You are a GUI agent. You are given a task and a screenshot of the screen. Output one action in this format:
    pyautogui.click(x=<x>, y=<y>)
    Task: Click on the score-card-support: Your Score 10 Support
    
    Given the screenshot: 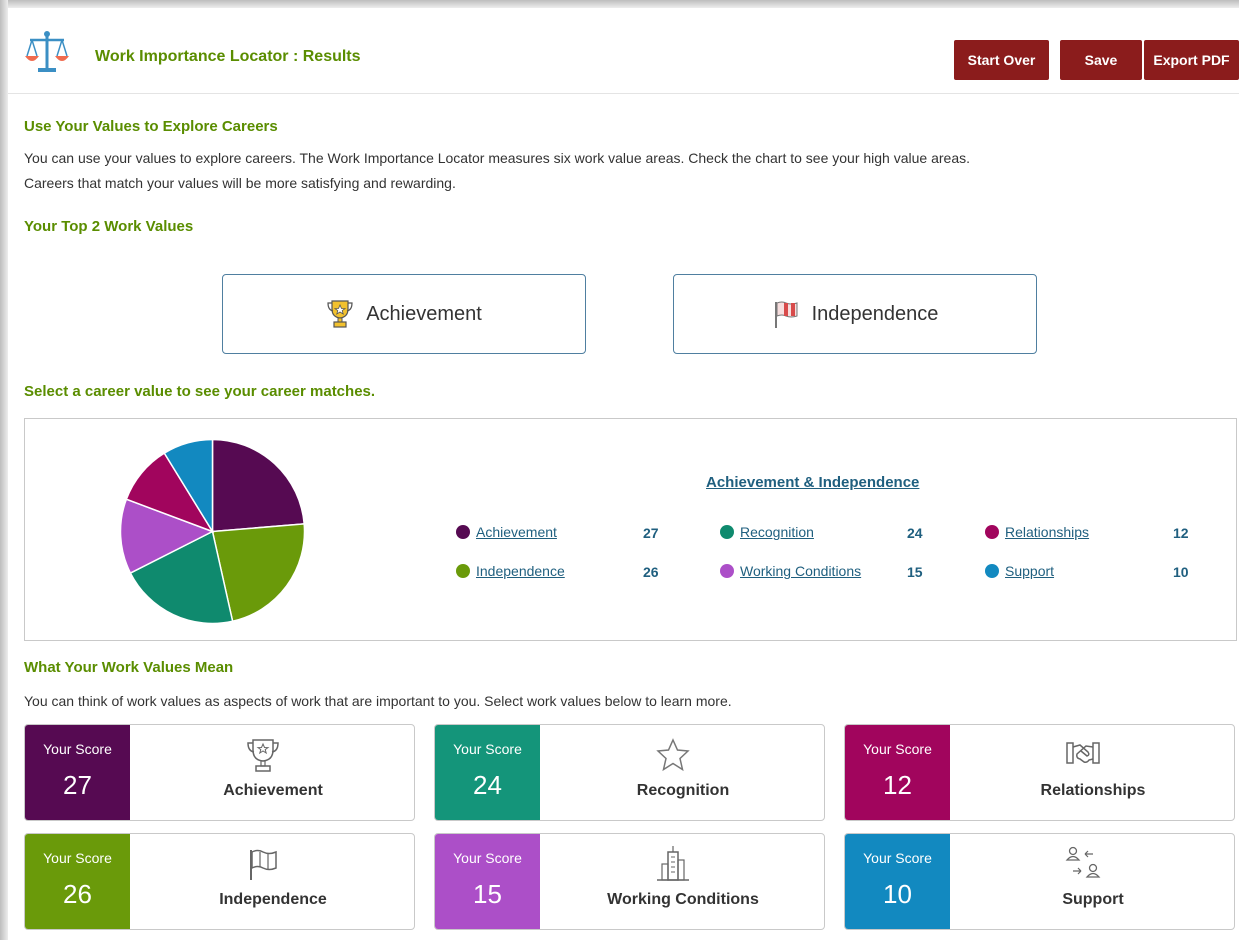 What is the action you would take?
    pyautogui.click(x=1039, y=881)
    